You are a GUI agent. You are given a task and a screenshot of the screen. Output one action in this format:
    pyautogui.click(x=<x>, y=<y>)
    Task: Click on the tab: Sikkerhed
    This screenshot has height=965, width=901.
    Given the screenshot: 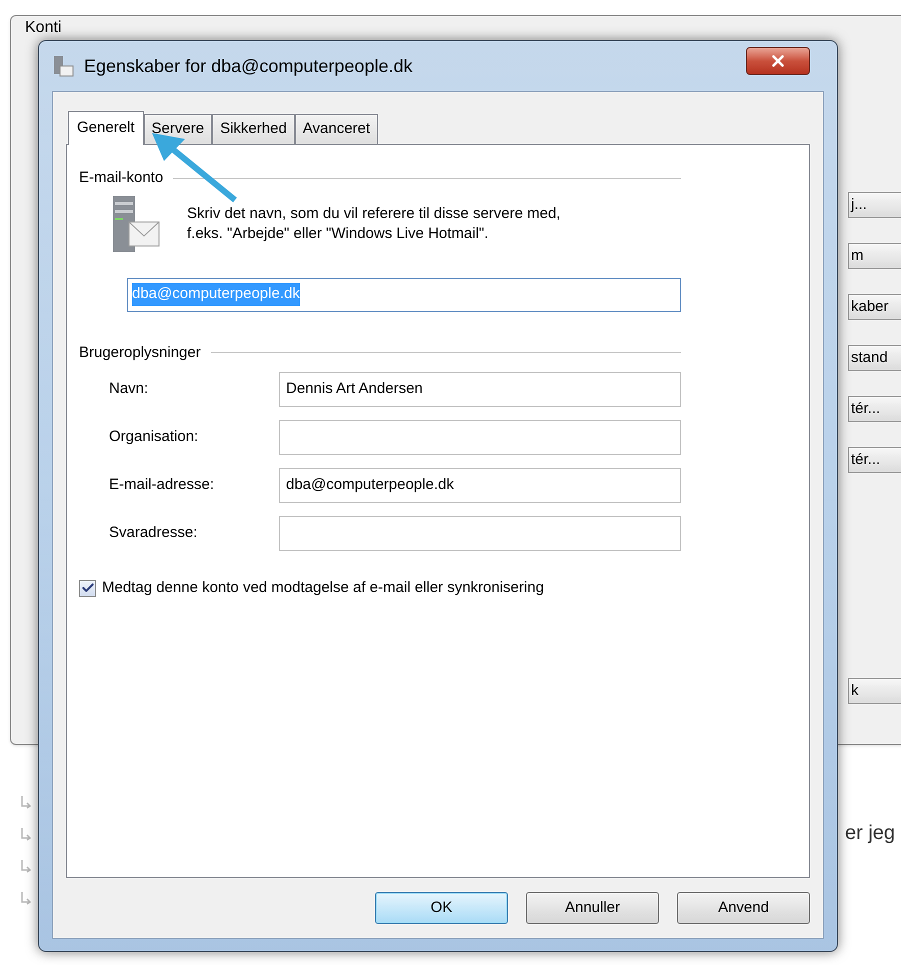 What is the action you would take?
    pyautogui.click(x=253, y=129)
    